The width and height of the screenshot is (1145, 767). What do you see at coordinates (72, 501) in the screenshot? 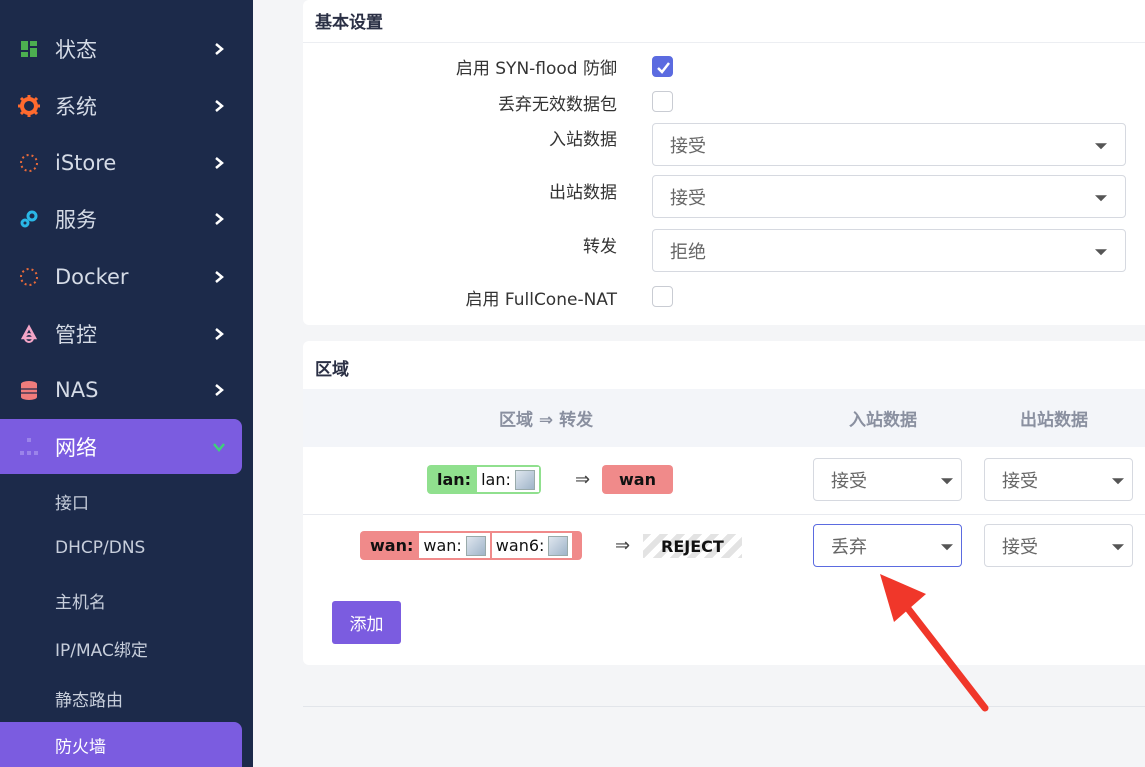
I see `sidebar-subitem-interfaces: 接口` at bounding box center [72, 501].